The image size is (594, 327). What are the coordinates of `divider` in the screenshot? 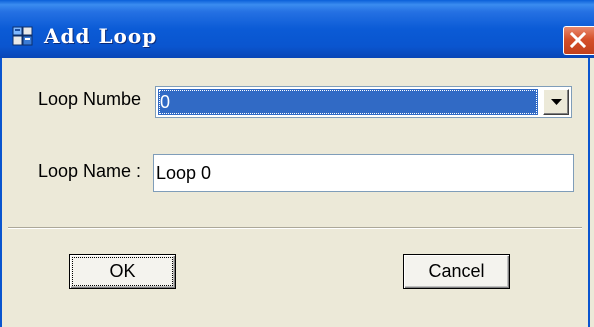 It's located at (295, 228).